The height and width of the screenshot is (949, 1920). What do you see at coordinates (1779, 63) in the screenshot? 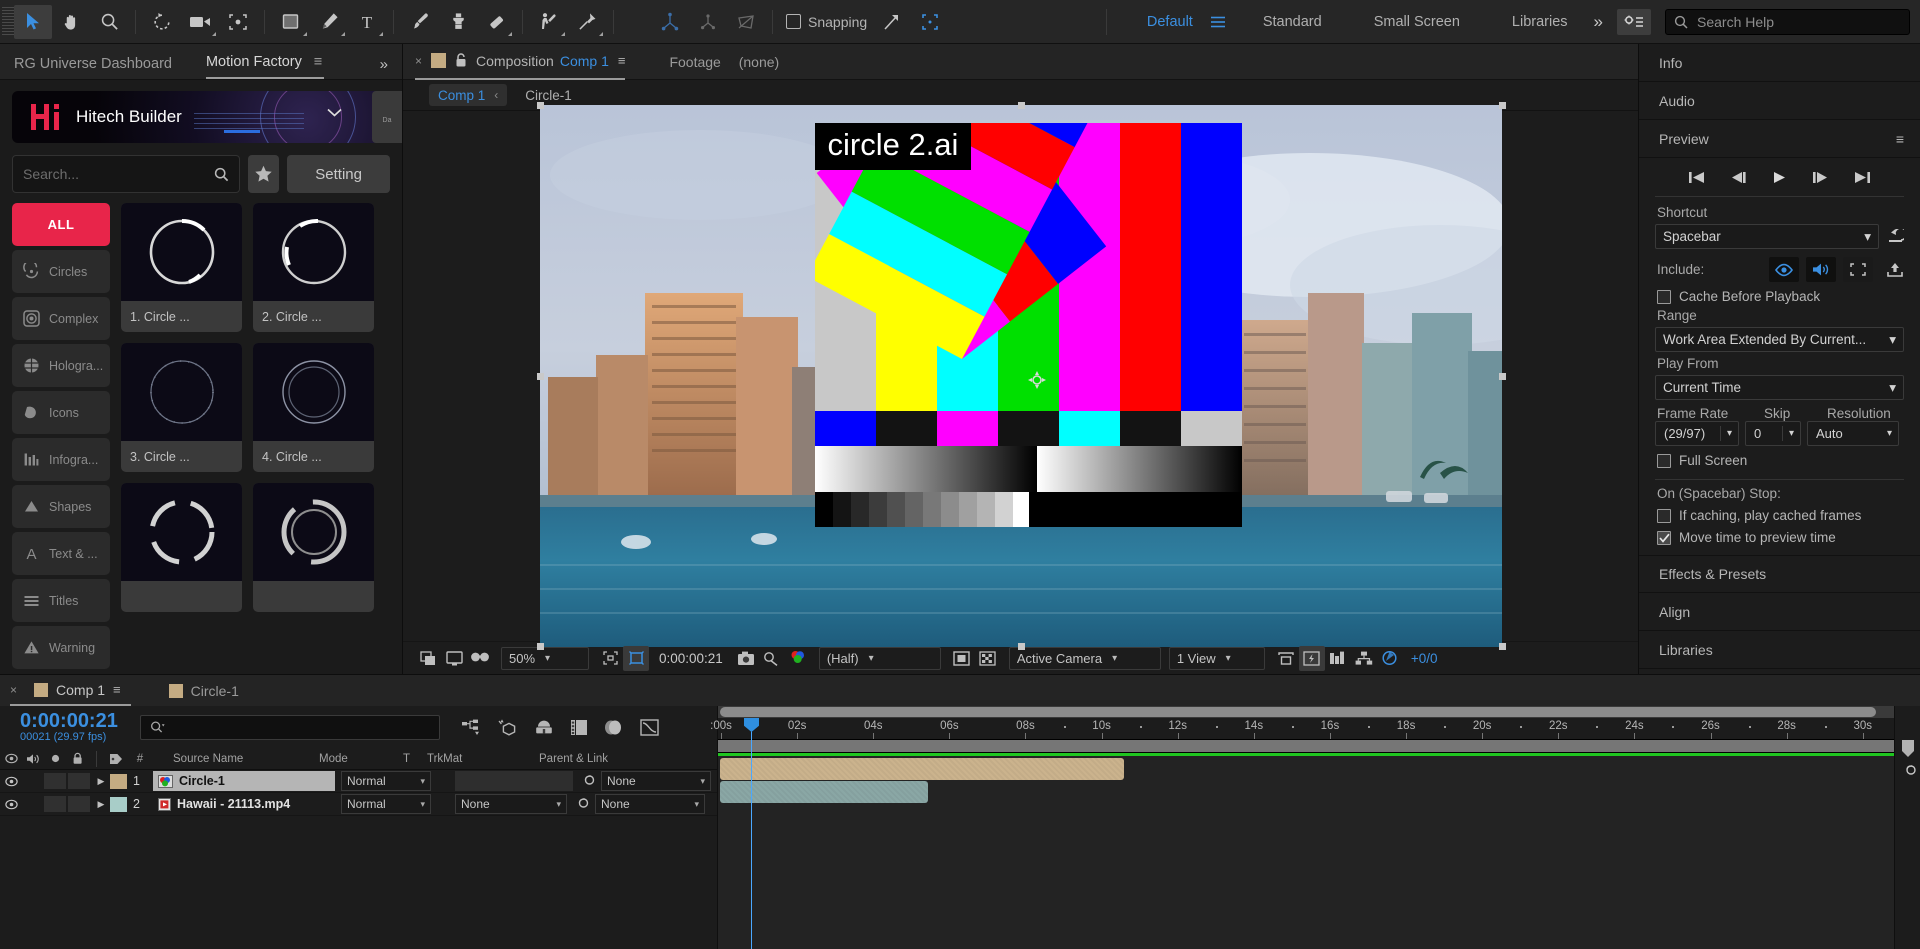
I see `info-panel-header: Info` at bounding box center [1779, 63].